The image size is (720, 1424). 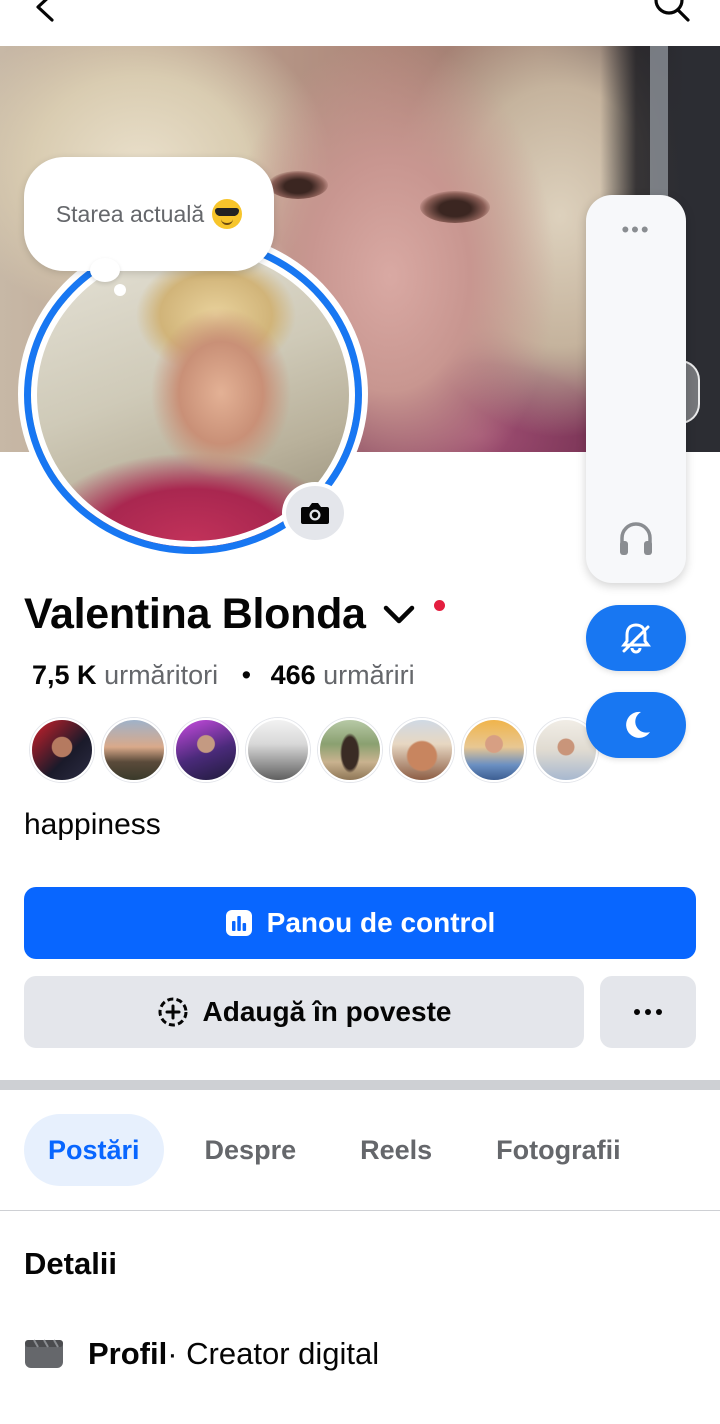 What do you see at coordinates (251, 1150) in the screenshot?
I see `tab-about: Despre` at bounding box center [251, 1150].